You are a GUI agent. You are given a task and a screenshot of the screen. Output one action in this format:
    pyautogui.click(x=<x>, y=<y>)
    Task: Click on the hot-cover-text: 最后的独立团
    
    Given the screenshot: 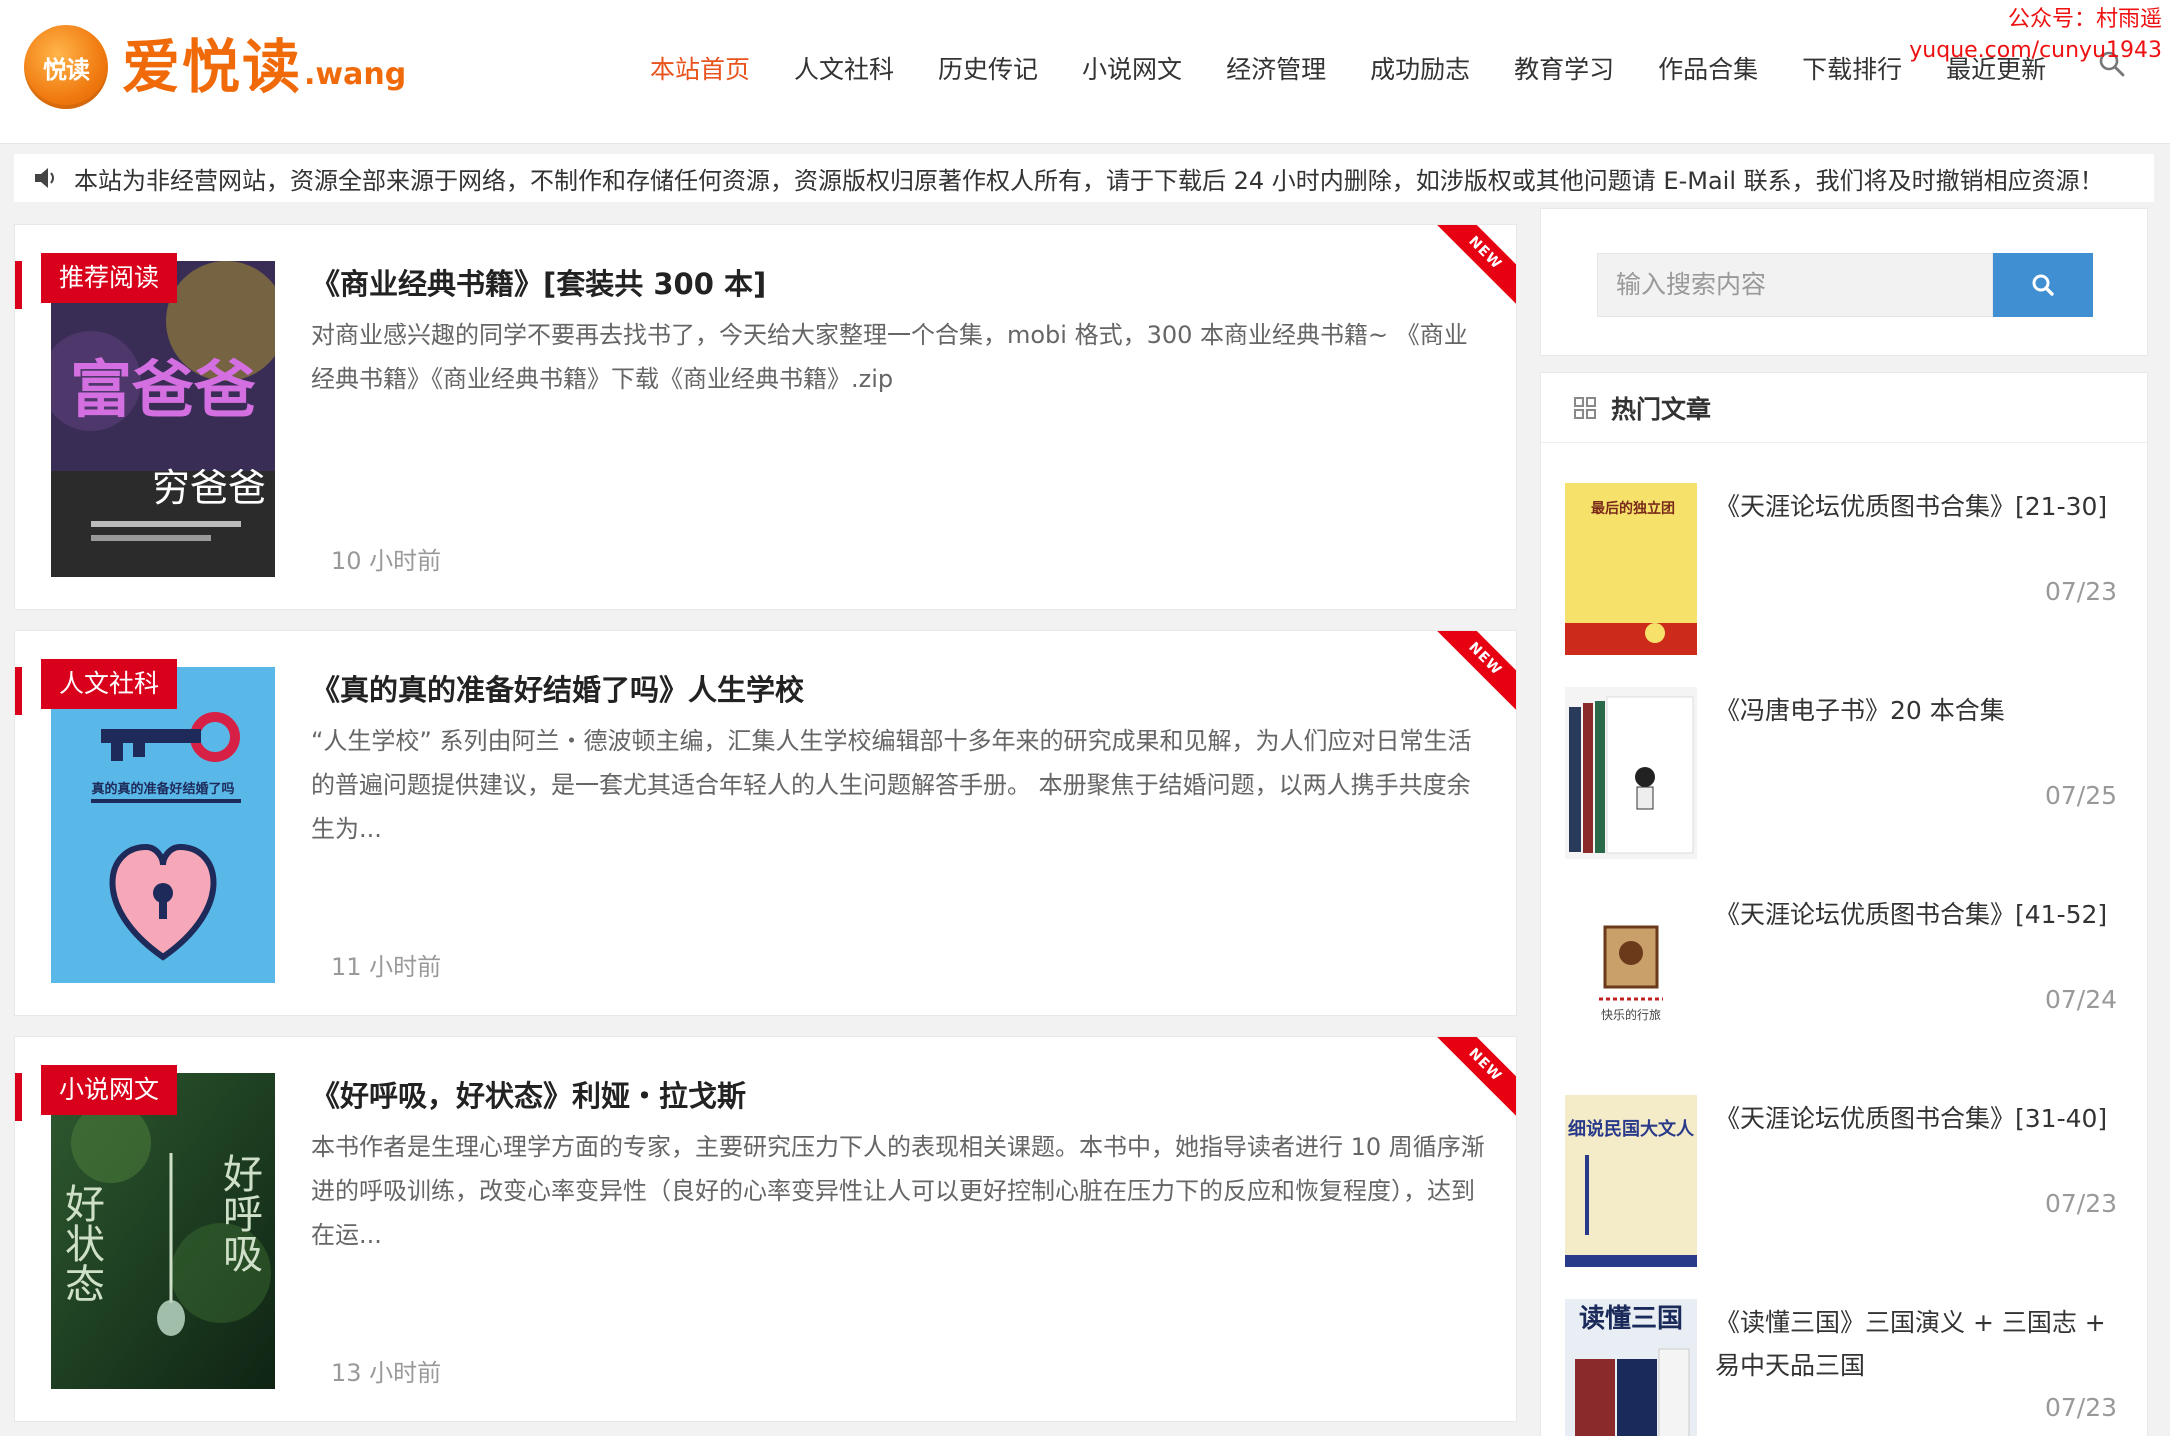 What is the action you would take?
    pyautogui.click(x=1633, y=508)
    